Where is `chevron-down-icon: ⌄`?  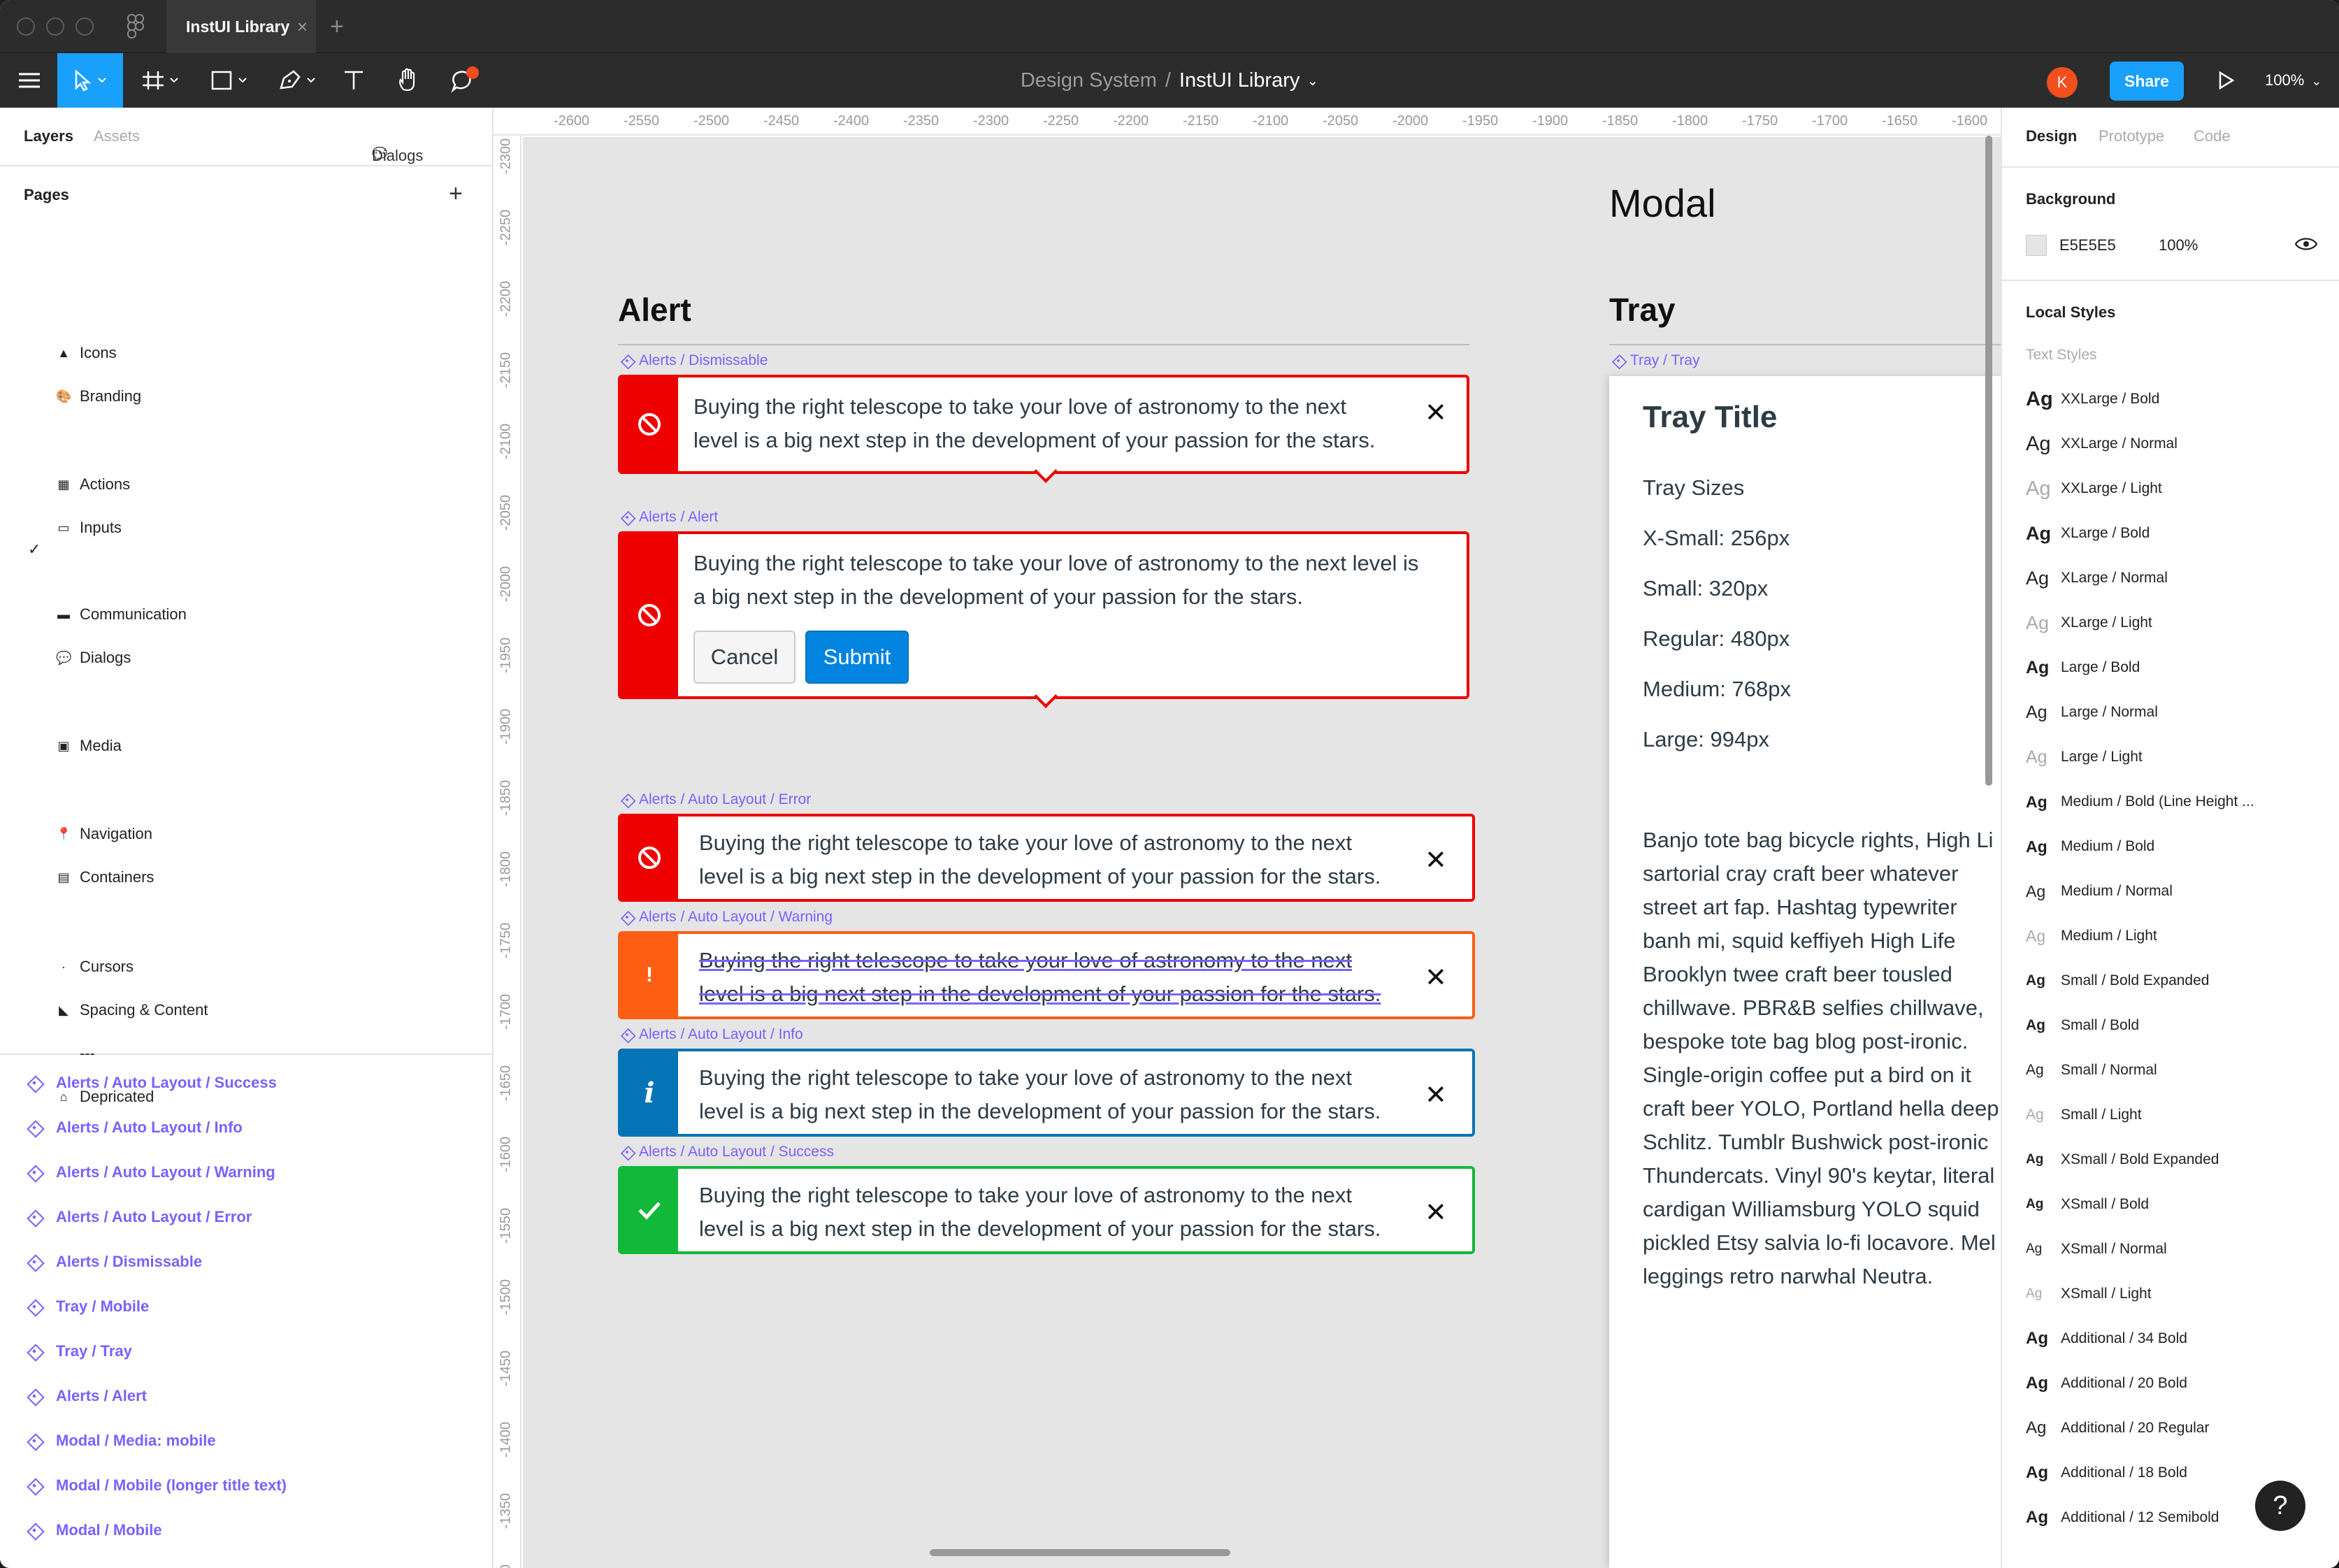
chevron-down-icon: ⌄ is located at coordinates (1313, 80).